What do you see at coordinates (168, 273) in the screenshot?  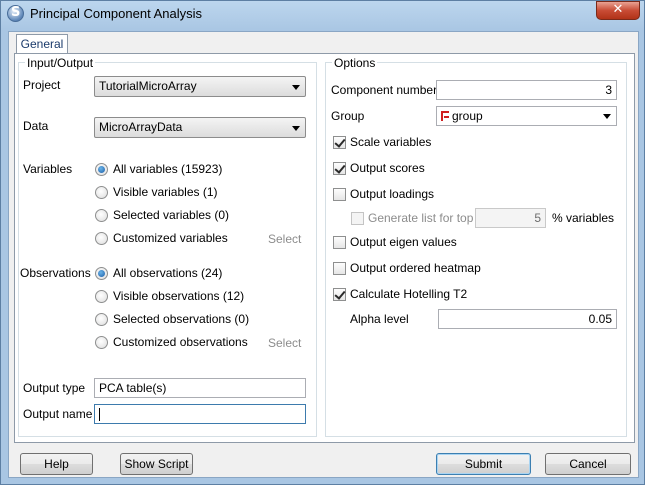 I see `all-observations-label: All observations (24)` at bounding box center [168, 273].